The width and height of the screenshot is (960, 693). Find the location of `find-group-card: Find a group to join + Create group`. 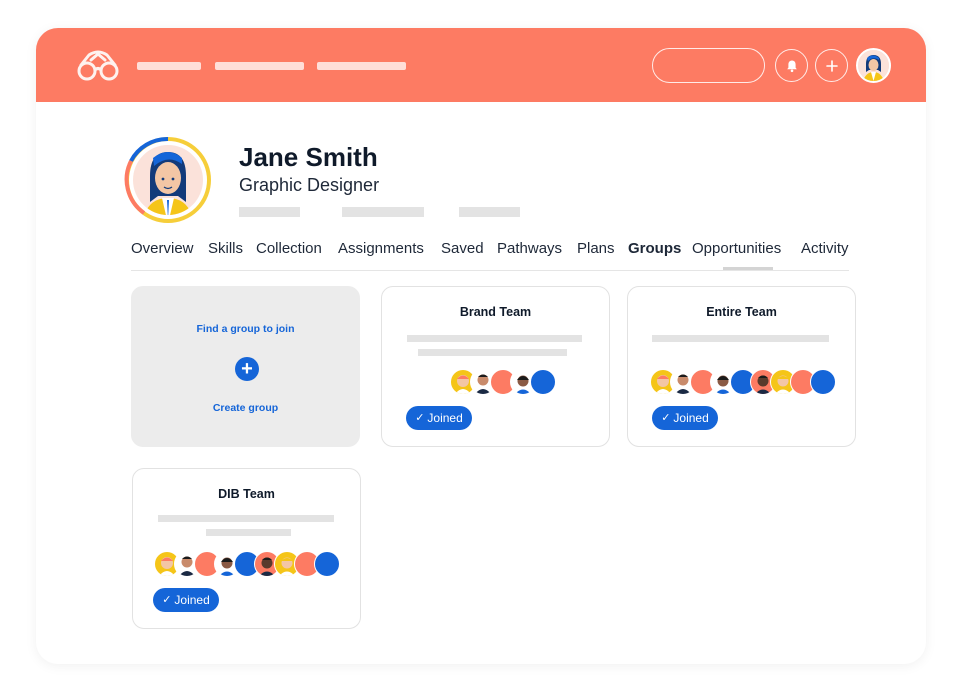

find-group-card: Find a group to join + Create group is located at coordinates (245, 366).